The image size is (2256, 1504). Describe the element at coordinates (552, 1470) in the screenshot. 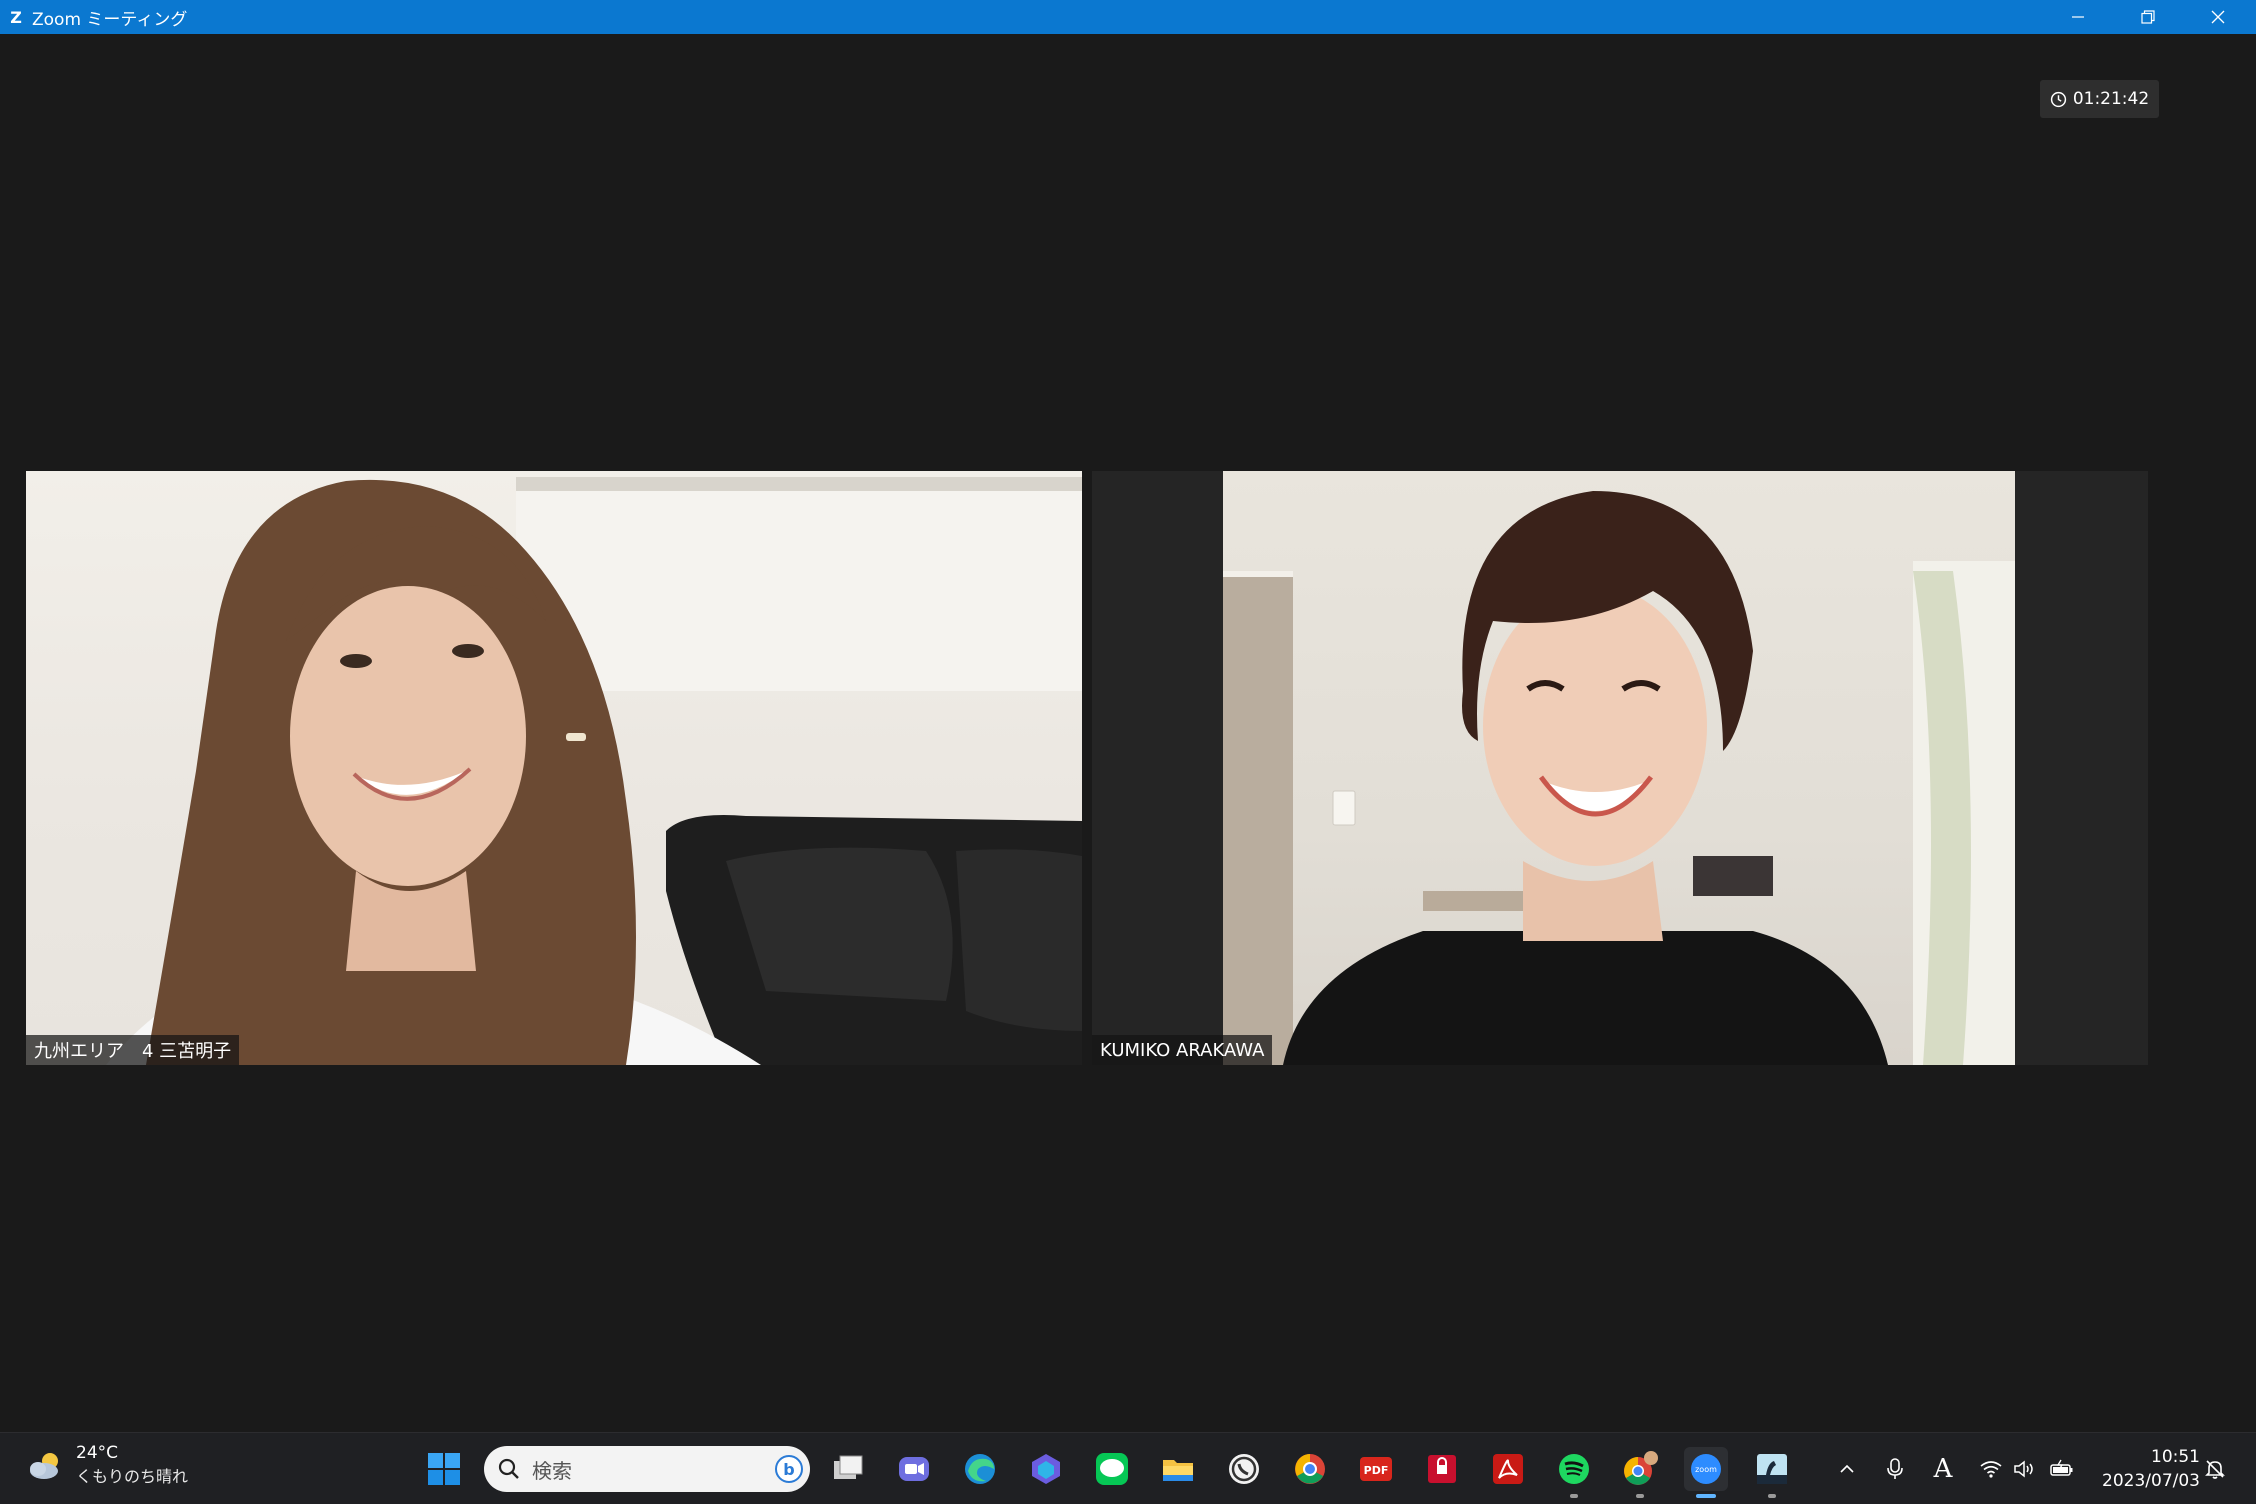

I see `search-placeholder: 検索` at that location.